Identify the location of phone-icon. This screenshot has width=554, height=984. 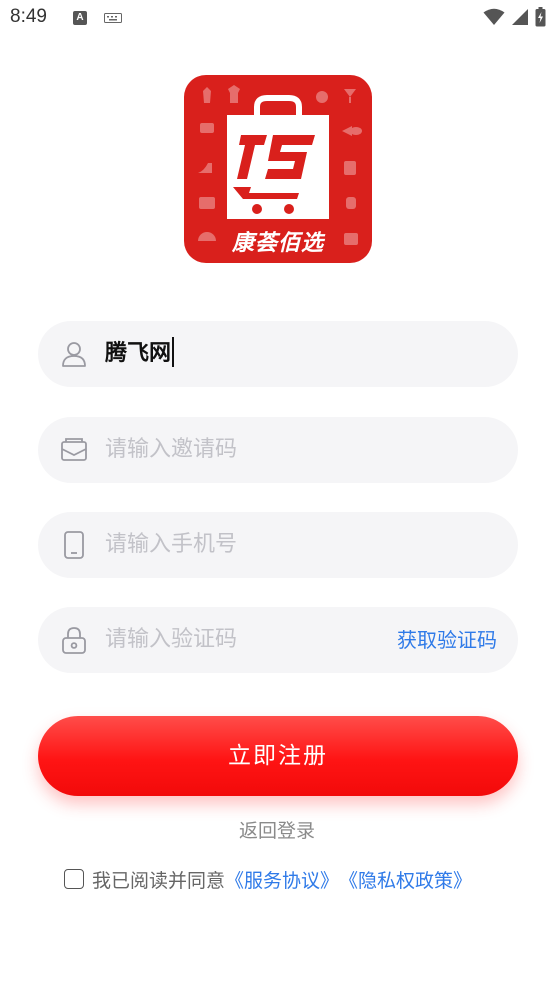
(74, 545).